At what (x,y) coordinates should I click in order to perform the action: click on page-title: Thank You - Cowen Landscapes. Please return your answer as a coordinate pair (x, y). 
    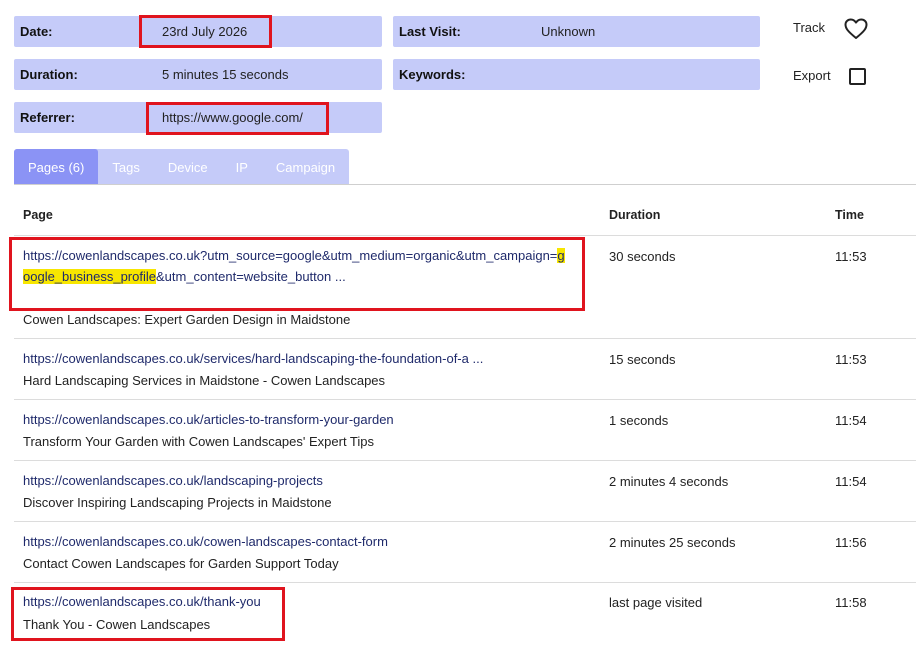
    Looking at the image, I should click on (117, 624).